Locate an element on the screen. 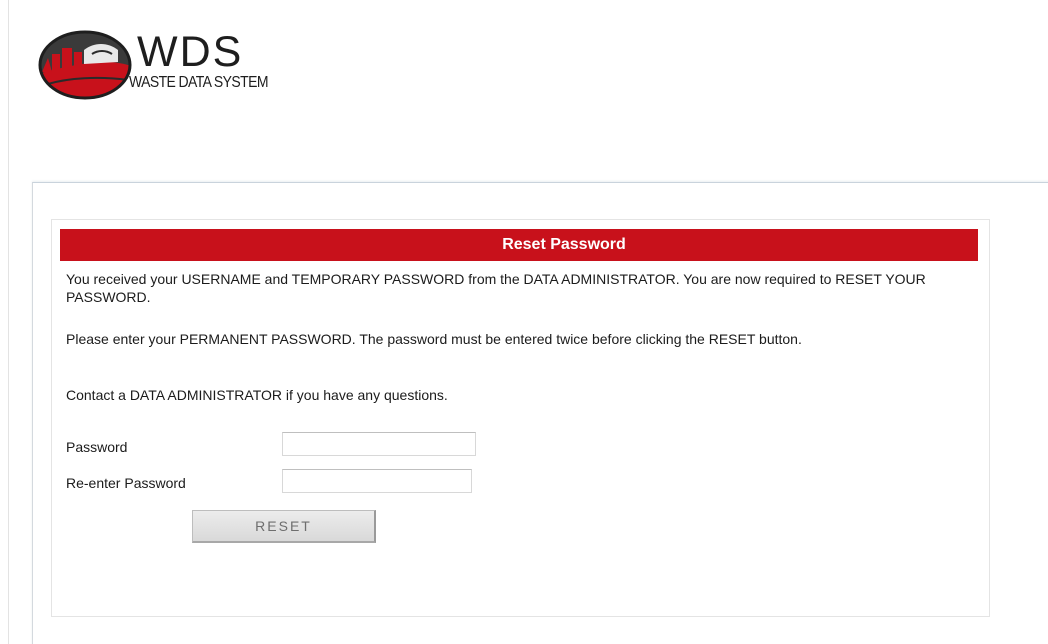 This screenshot has width=1048, height=644. left-divider is located at coordinates (8, 322).